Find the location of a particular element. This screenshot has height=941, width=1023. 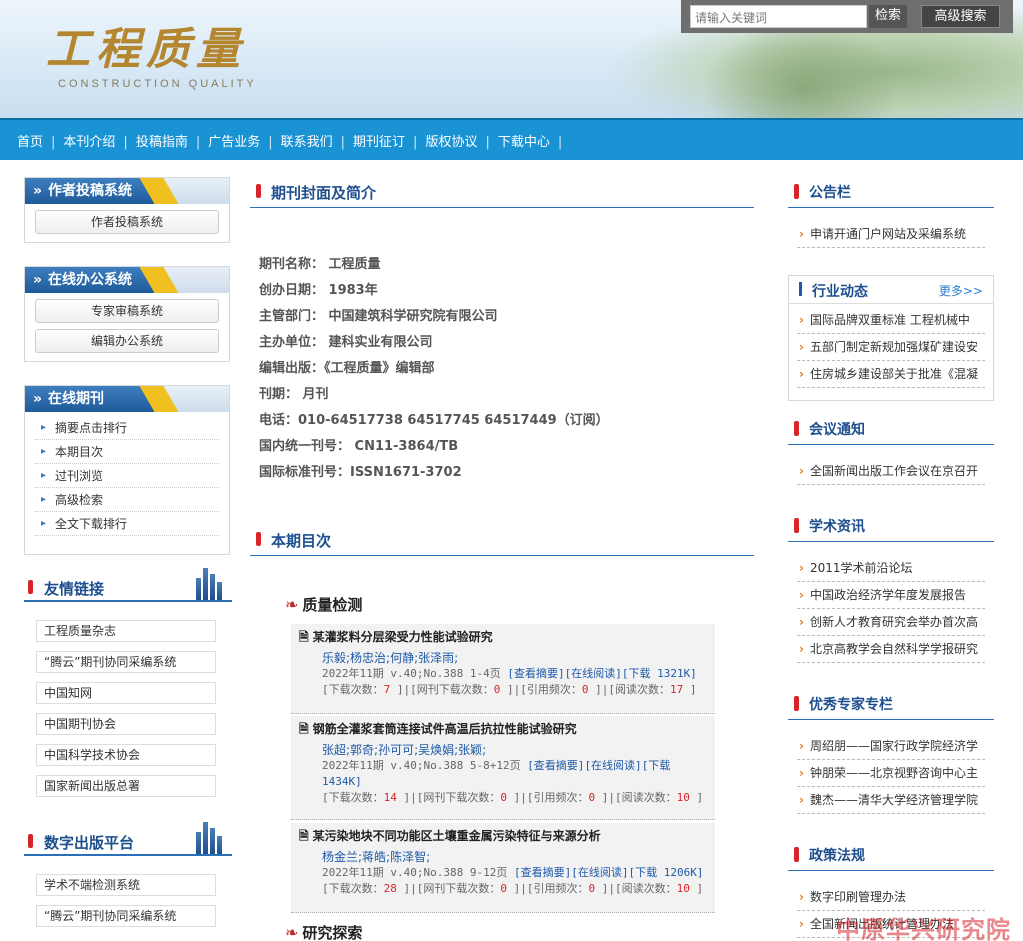

meeting-header: 会议通知 is located at coordinates (891, 430).